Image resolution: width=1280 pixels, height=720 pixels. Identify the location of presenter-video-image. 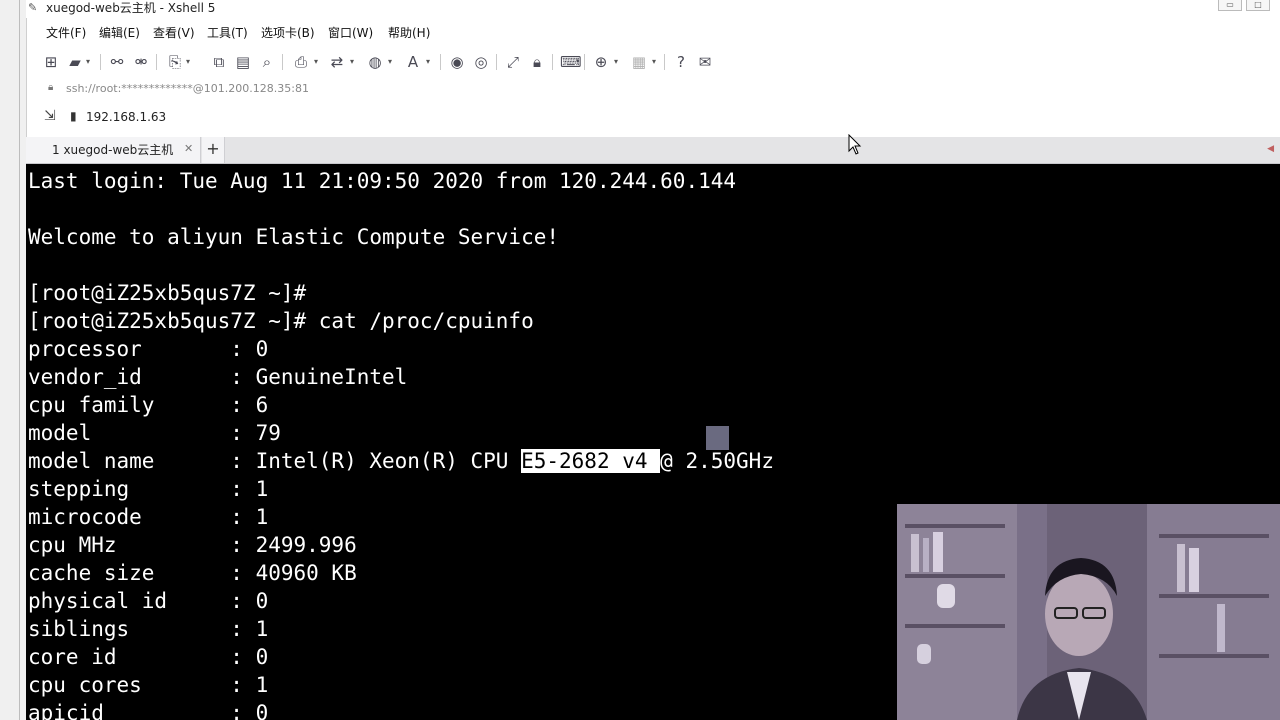
(1088, 612).